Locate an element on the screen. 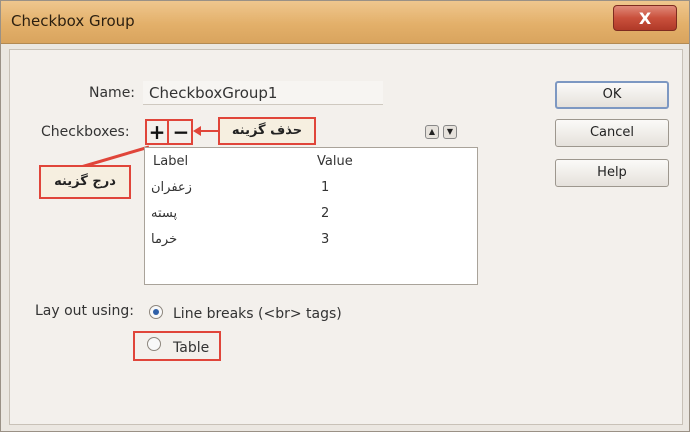  ok-button: OK is located at coordinates (612, 95).